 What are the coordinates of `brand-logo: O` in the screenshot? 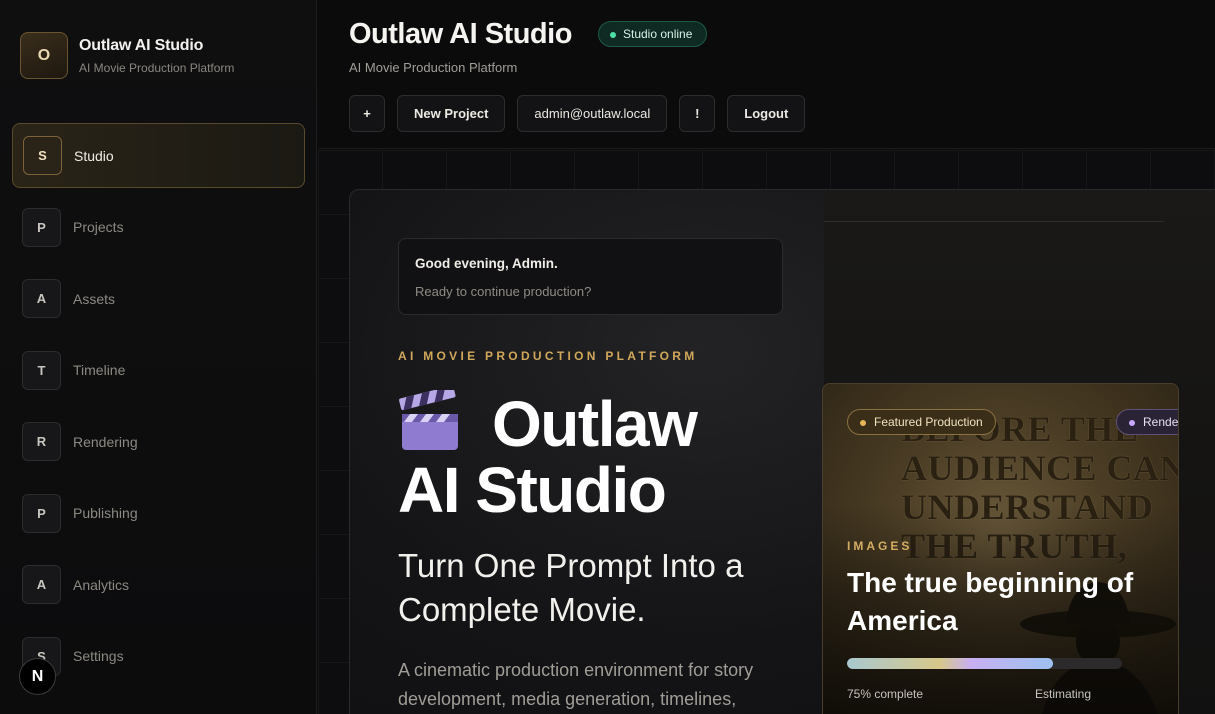 It's located at (44, 55).